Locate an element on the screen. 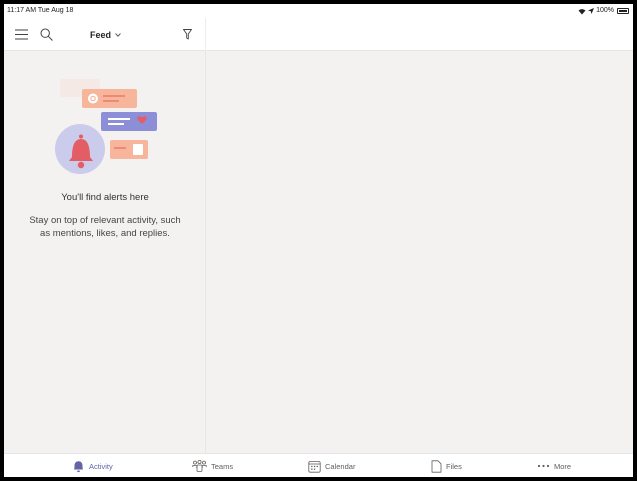 This screenshot has height=481, width=637. battery-percent: 100% is located at coordinates (605, 10).